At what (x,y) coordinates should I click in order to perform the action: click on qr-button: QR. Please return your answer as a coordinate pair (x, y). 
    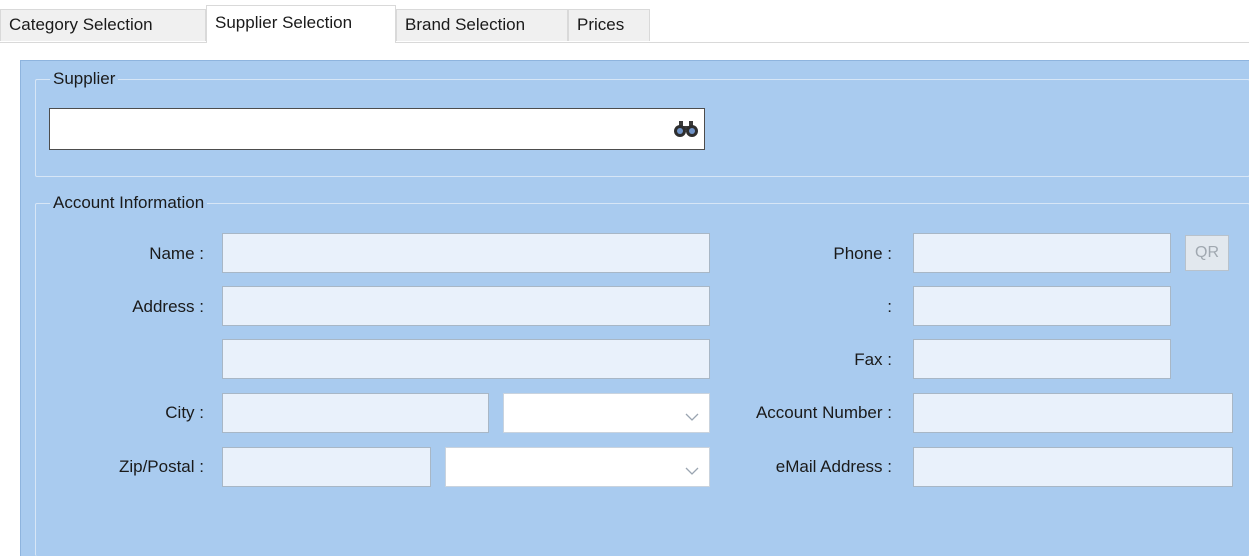
    Looking at the image, I should click on (1207, 253).